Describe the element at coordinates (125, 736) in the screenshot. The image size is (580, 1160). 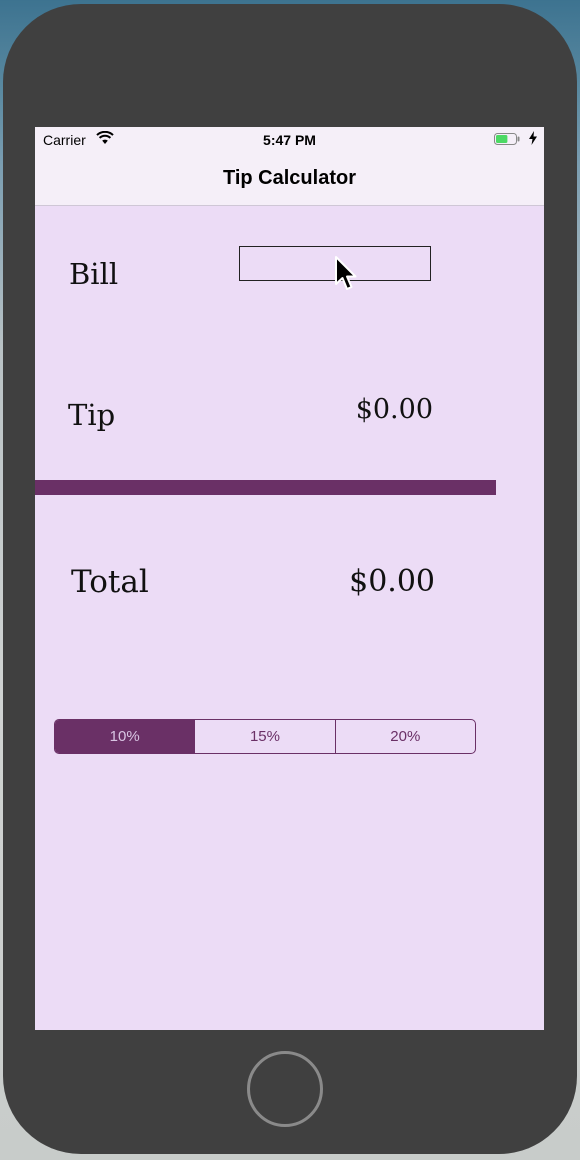
I see `tip-option-10: 10%` at that location.